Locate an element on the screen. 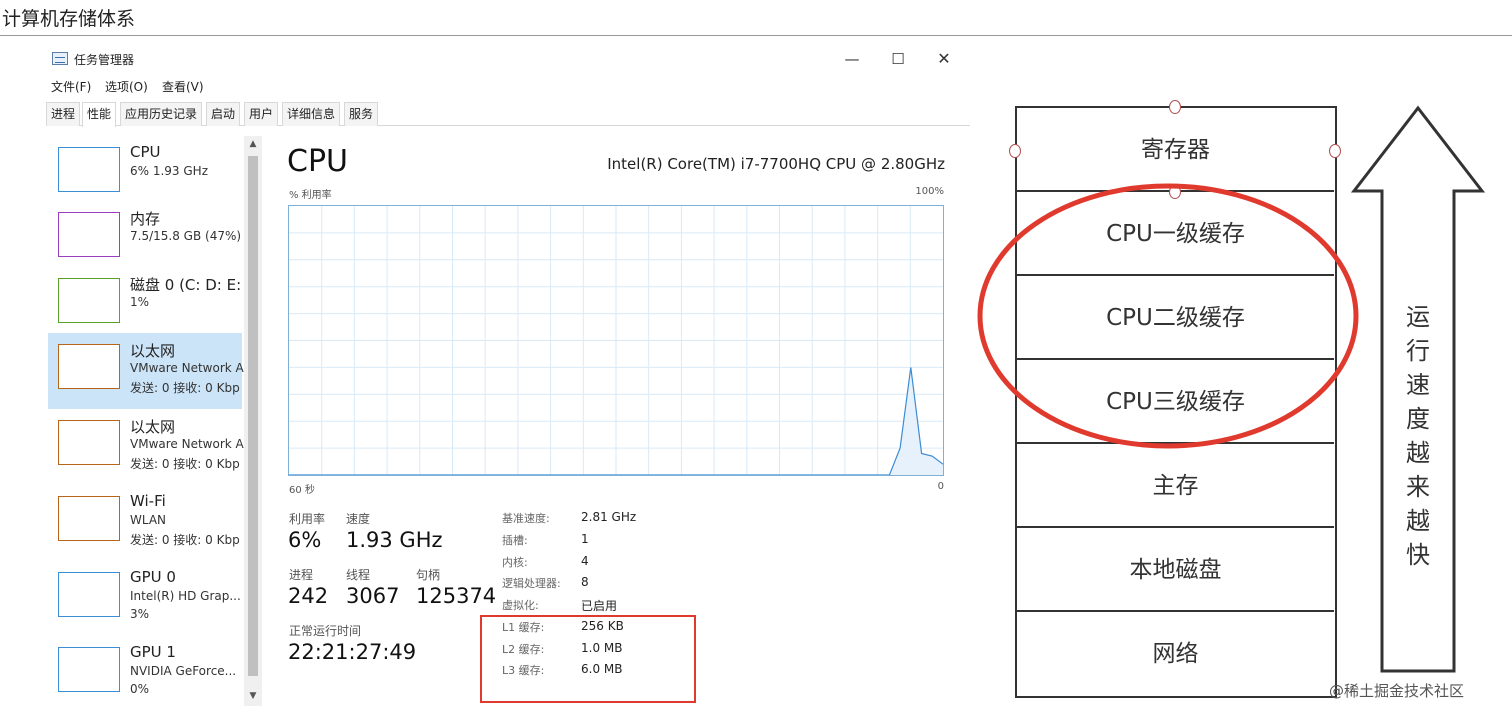 Image resolution: width=1512 pixels, height=720 pixels. window-titlebar: 任务管理器 — ☐ ✕ is located at coordinates (507, 59).